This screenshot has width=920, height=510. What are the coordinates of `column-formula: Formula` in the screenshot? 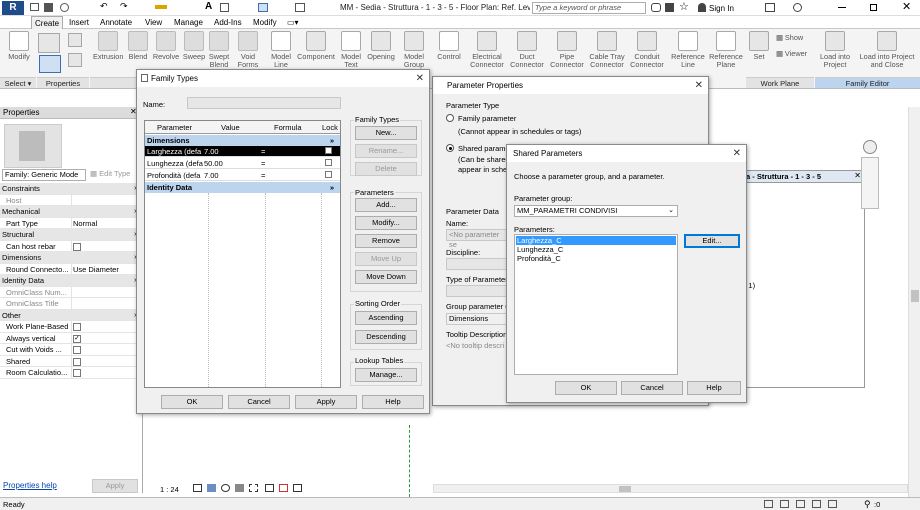 It's located at (288, 127).